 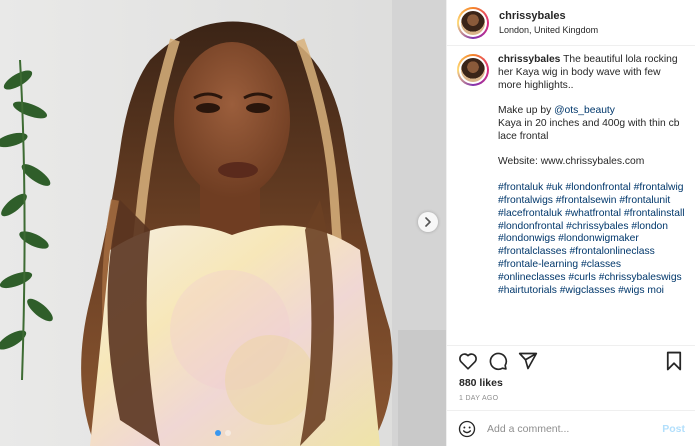 I want to click on makeup-artist-link: @ots_beauty, so click(x=584, y=110).